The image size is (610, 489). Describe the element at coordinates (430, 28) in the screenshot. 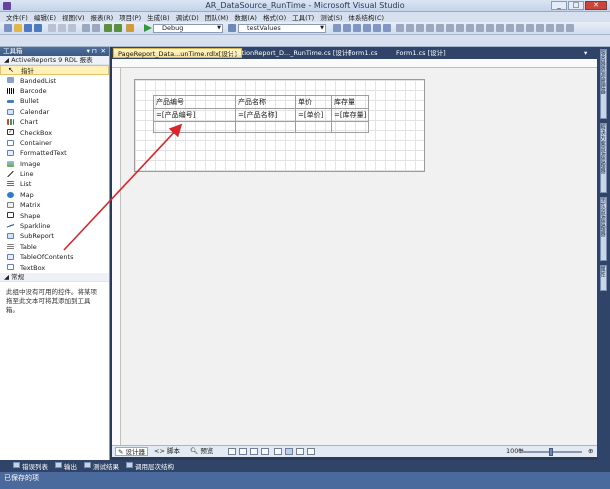

I see `toolbar-icon-j` at that location.